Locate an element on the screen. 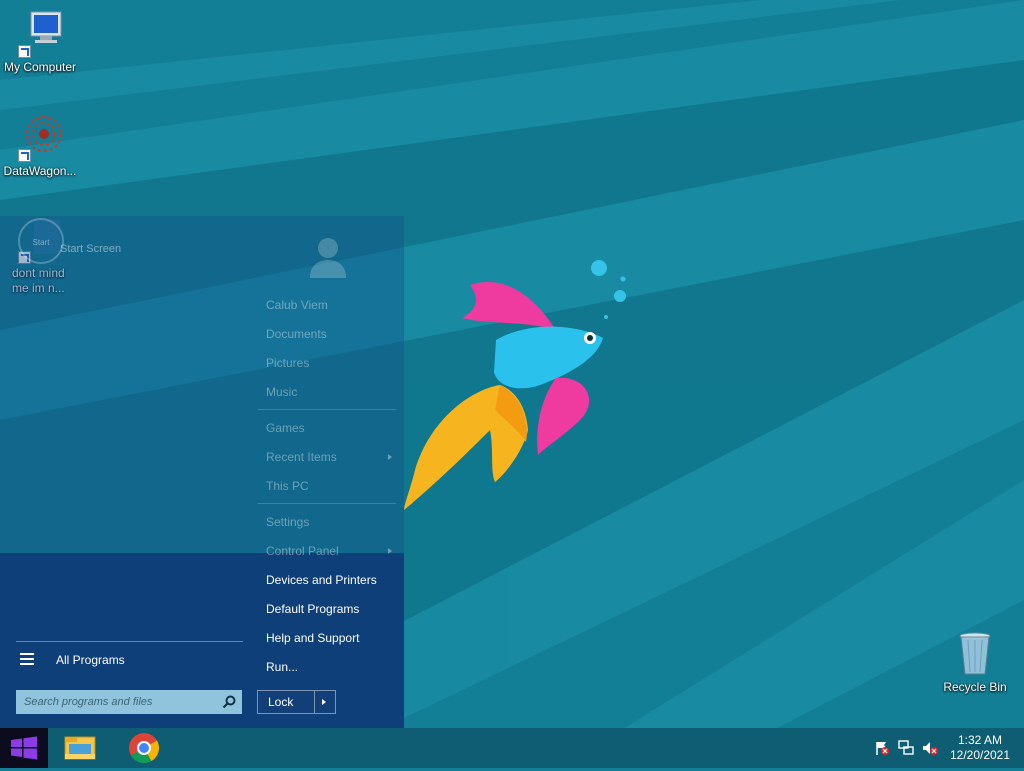  chrome-button is located at coordinates (144, 748).